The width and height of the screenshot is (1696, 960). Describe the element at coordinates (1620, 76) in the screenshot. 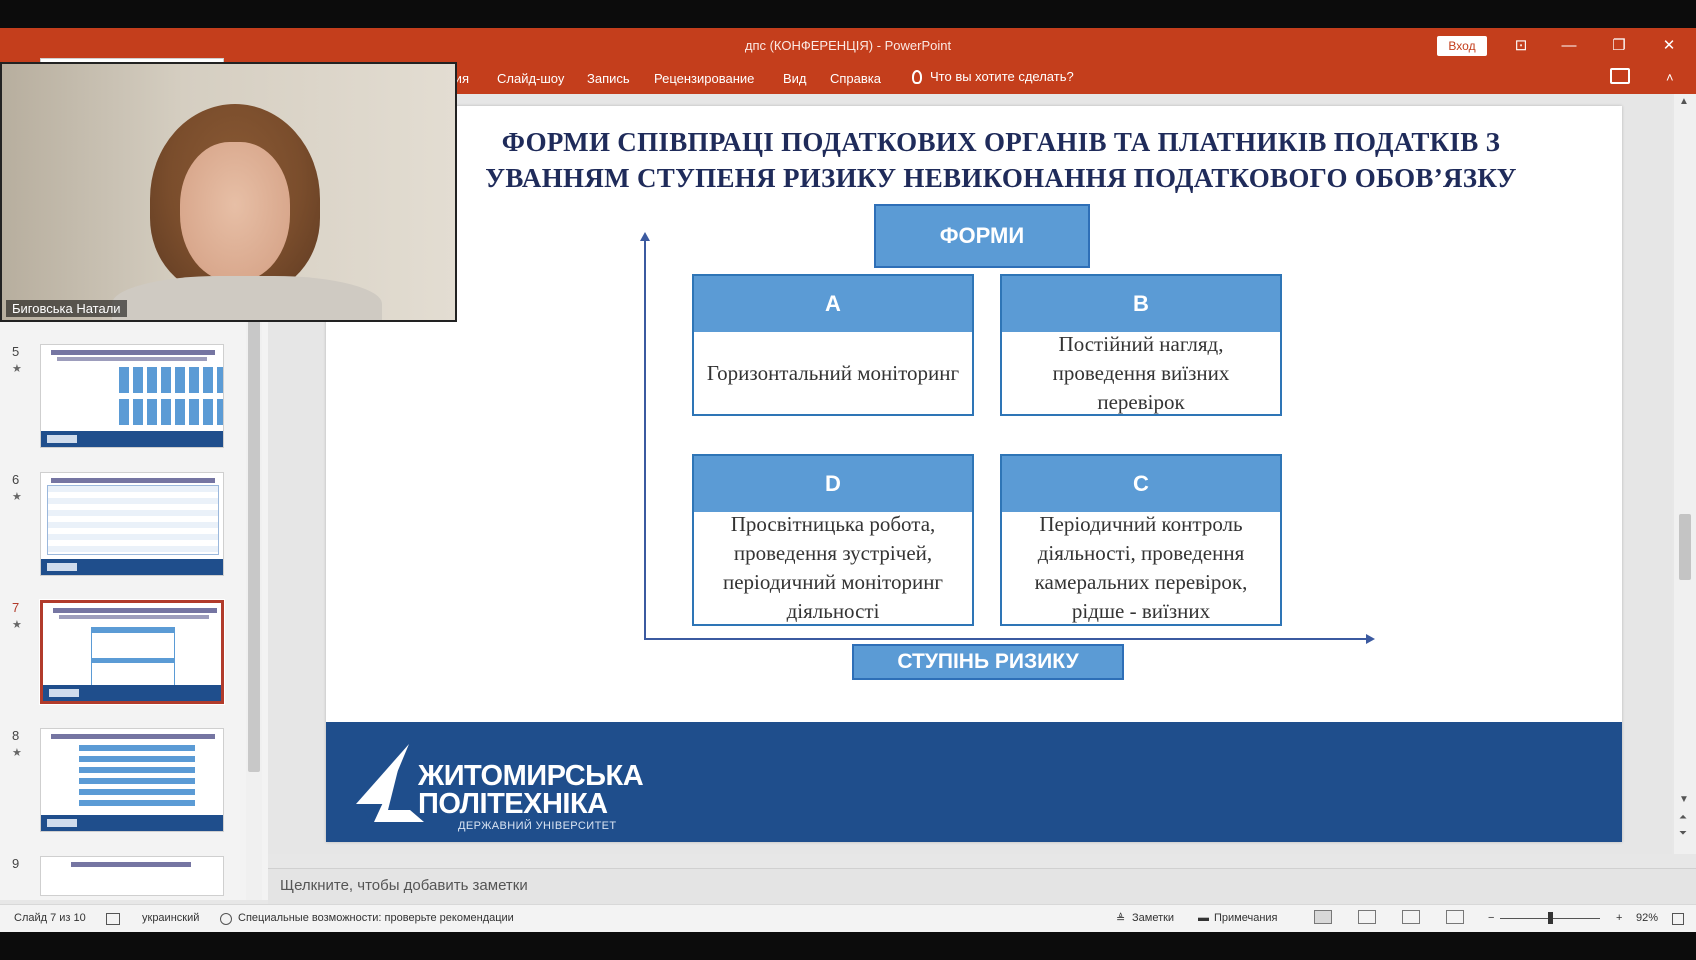

I see `comments-icon` at that location.